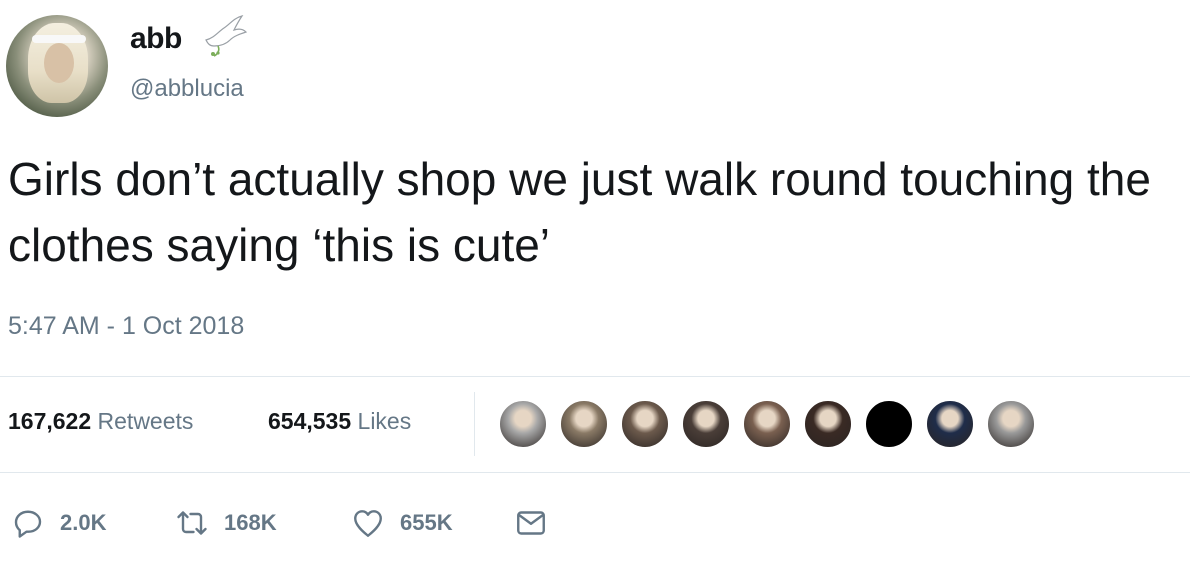 Image resolution: width=1200 pixels, height=569 pixels. What do you see at coordinates (187, 89) in the screenshot?
I see `user-handle: @abblucia` at bounding box center [187, 89].